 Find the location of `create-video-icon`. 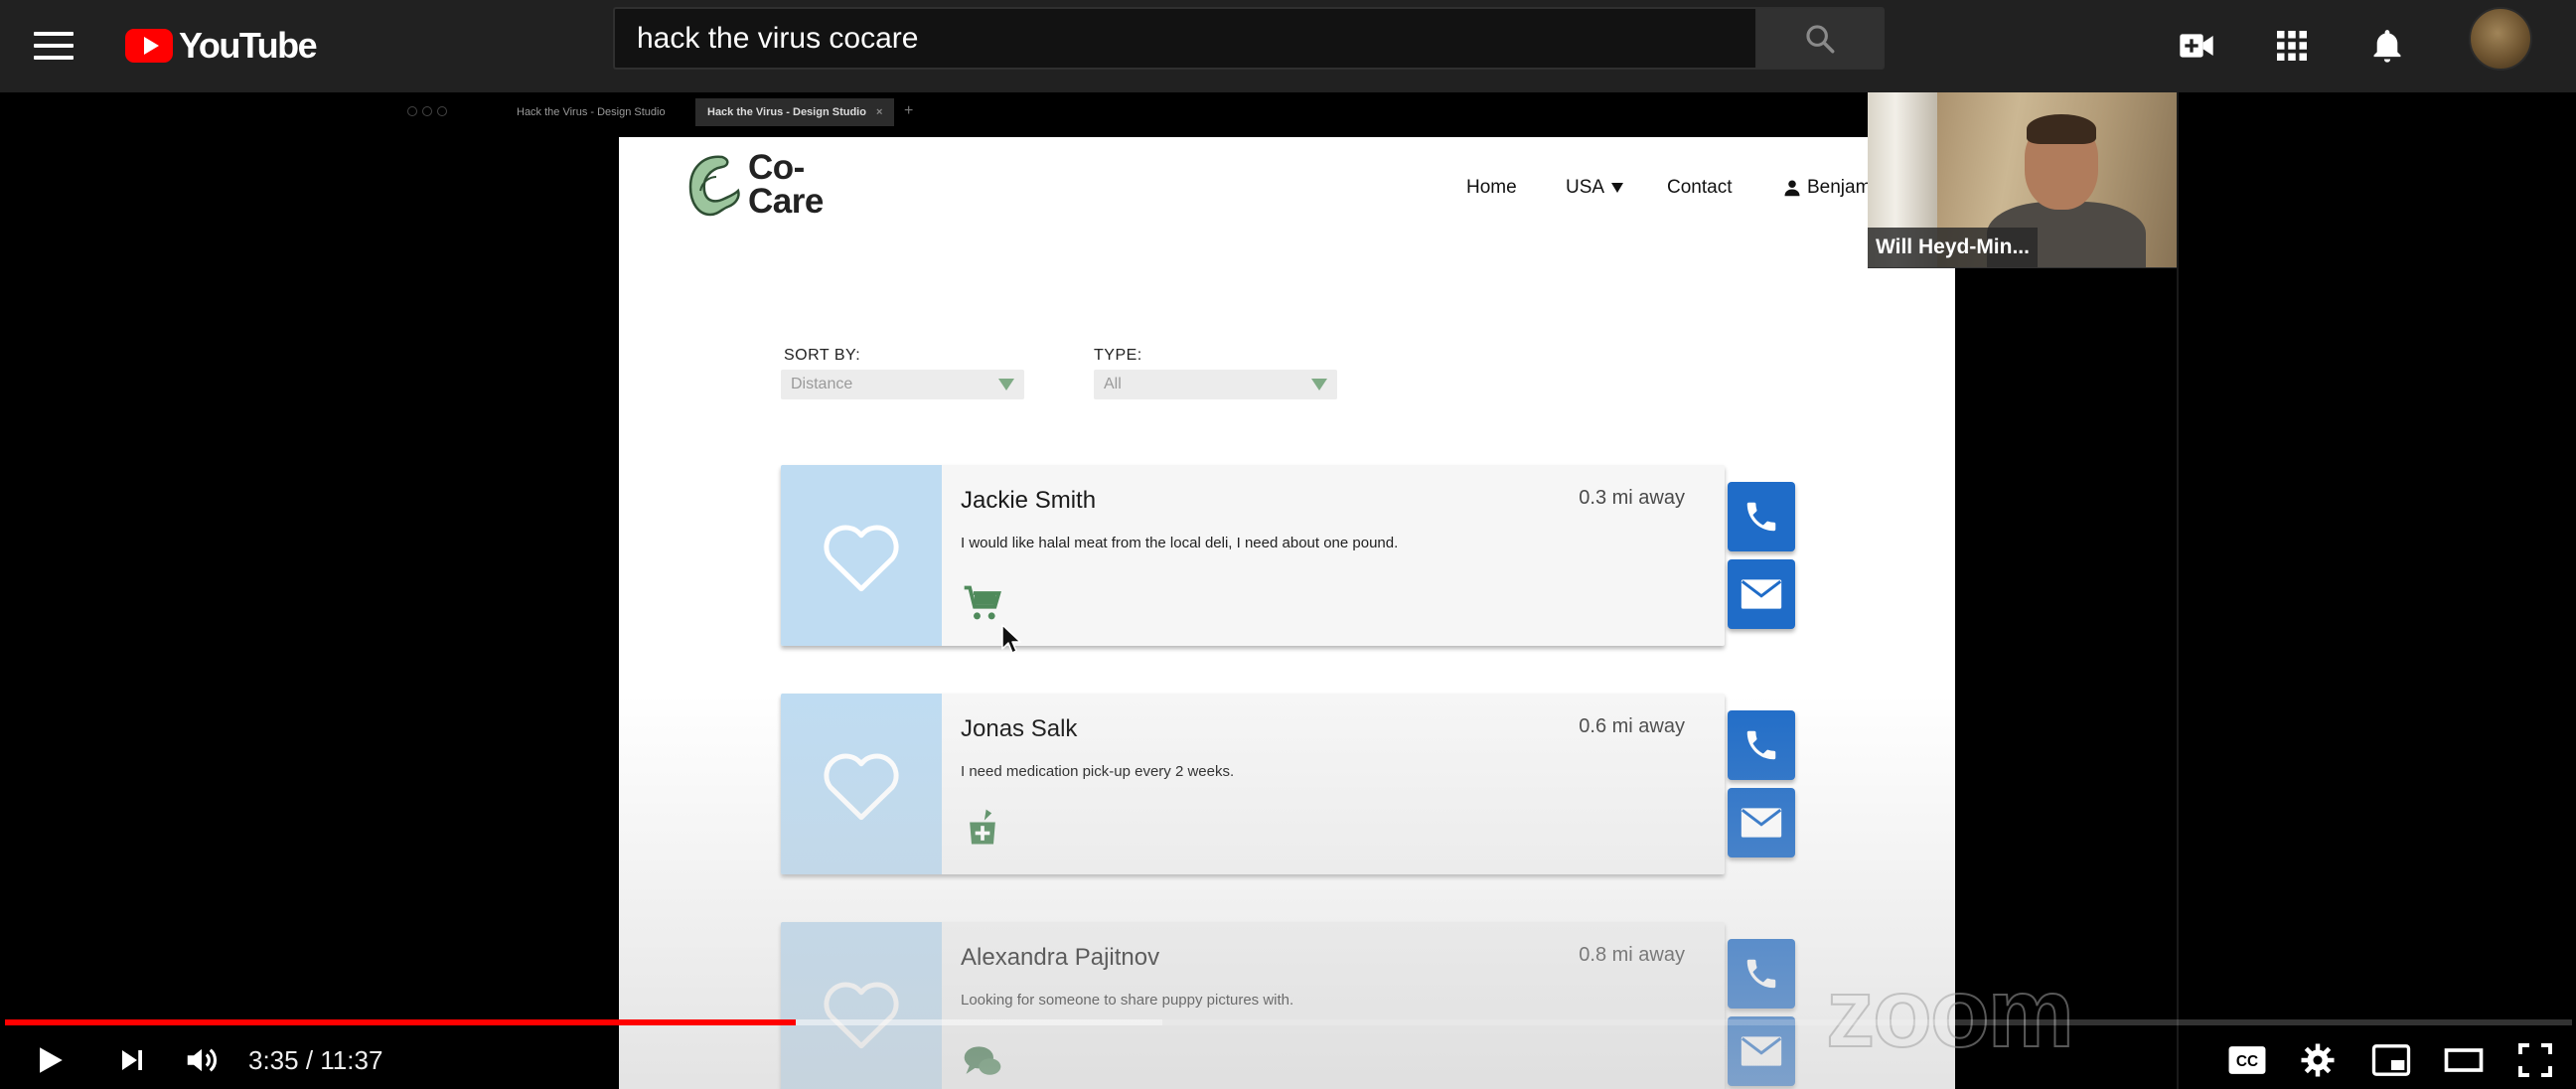

create-video-icon is located at coordinates (2196, 46).